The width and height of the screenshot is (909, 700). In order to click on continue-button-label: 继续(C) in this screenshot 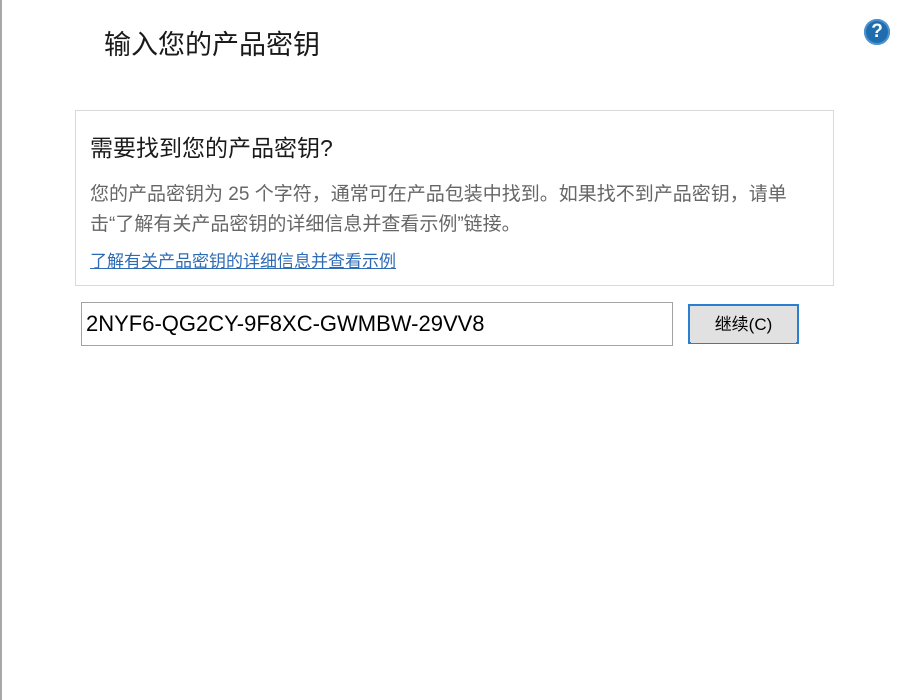, I will do `click(743, 325)`.